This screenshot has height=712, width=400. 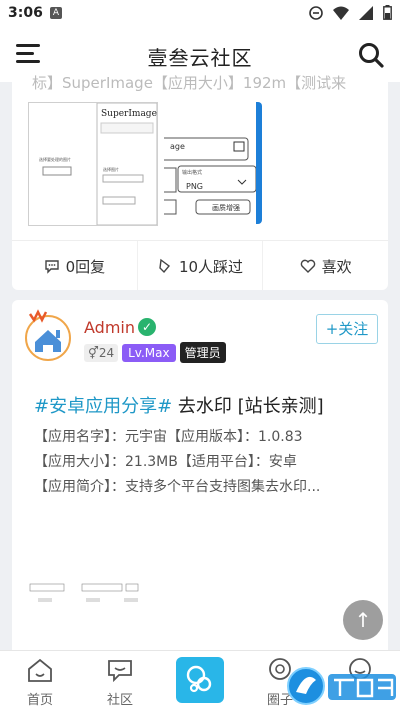 What do you see at coordinates (179, 405) in the screenshot?
I see `post-title: #安卓应用分享# 去水印 [站长亲测]` at bounding box center [179, 405].